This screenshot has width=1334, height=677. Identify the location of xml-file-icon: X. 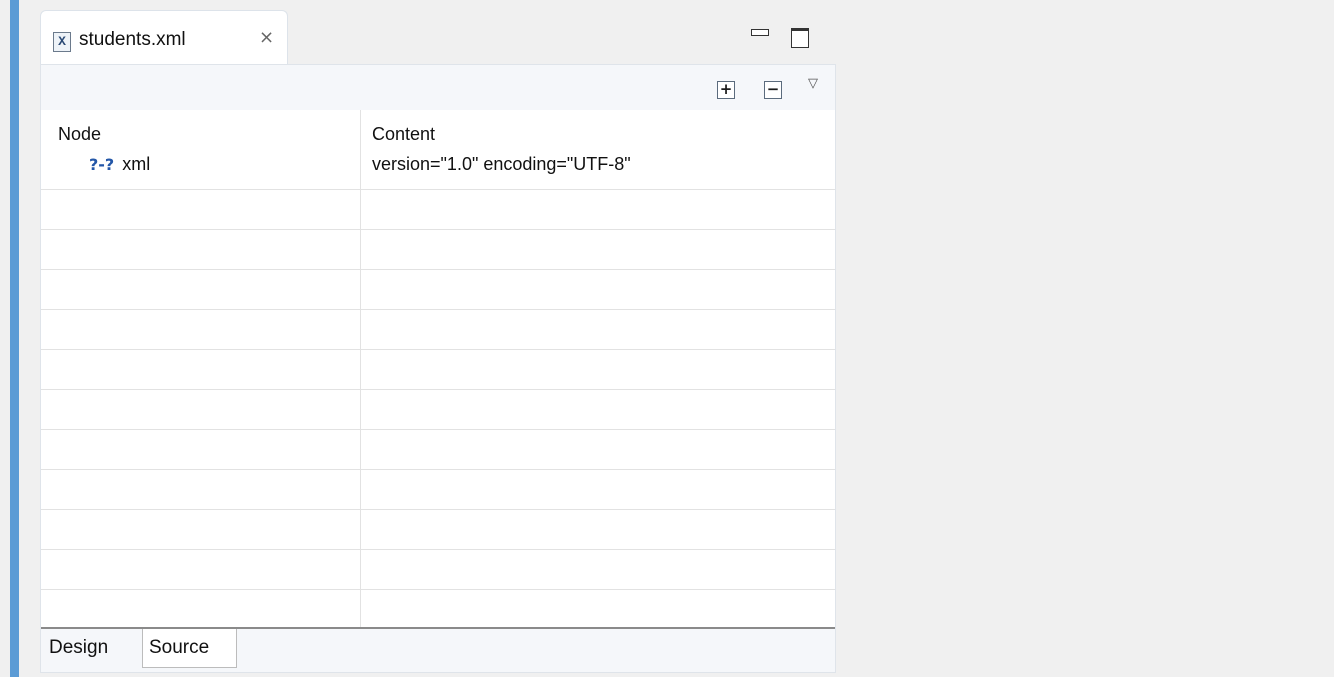
(62, 42).